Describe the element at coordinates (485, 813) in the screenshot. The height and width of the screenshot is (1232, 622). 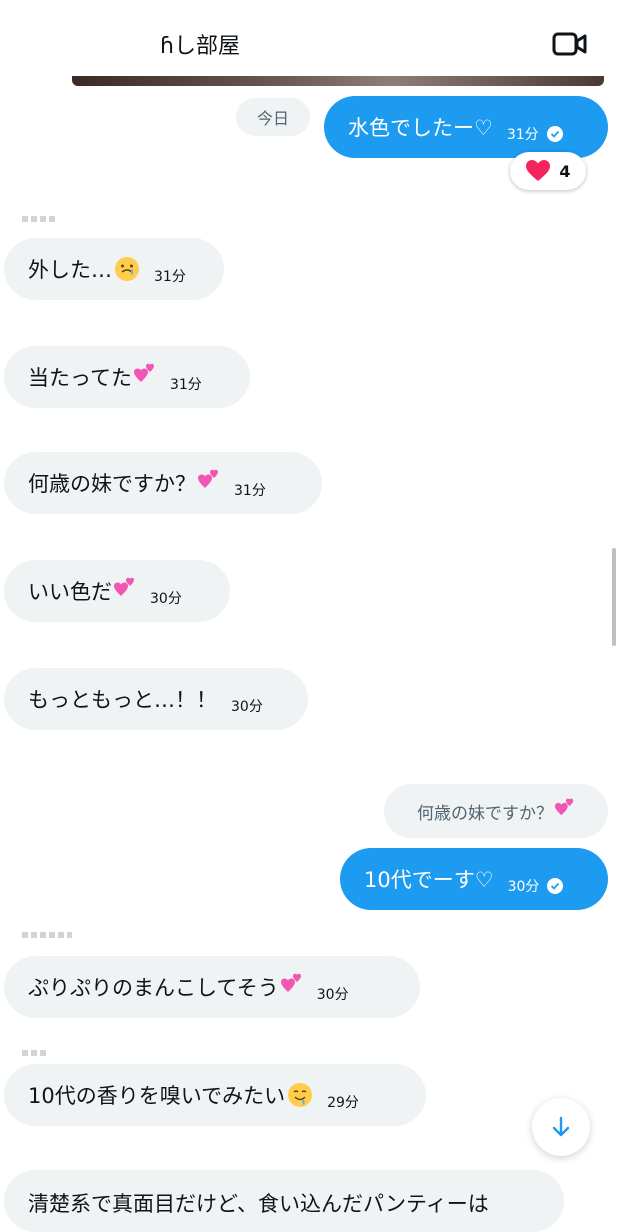
I see `quoted-reply-text: 何歳の妹ですか？` at that location.